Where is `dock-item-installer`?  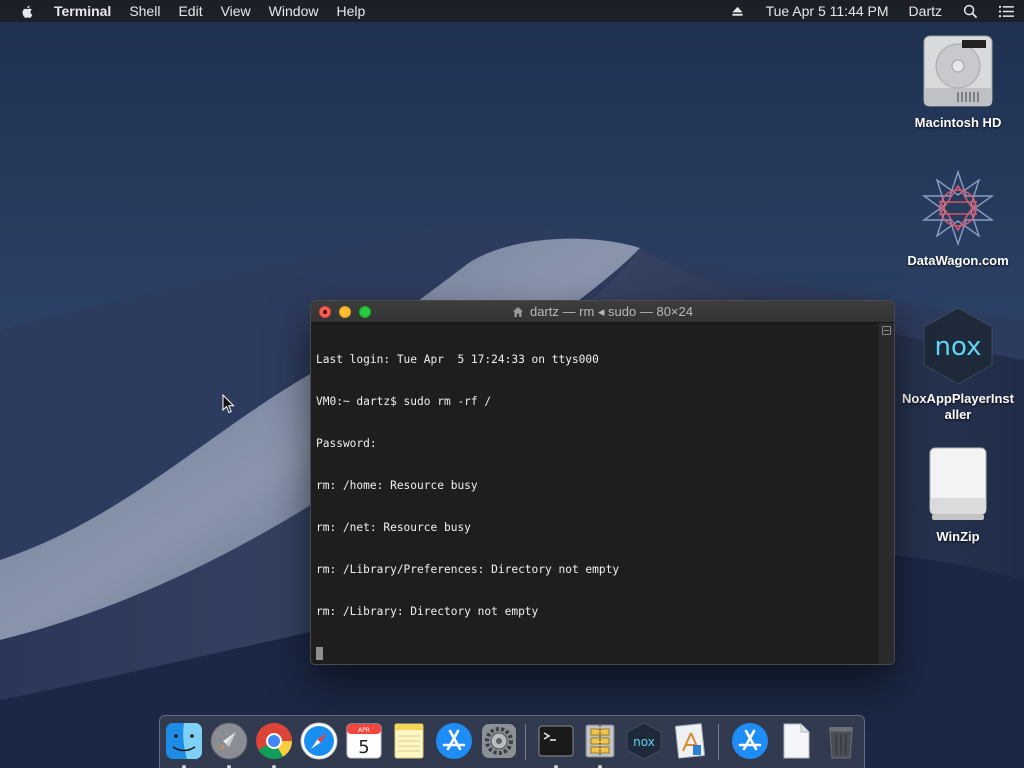 dock-item-installer is located at coordinates (689, 741).